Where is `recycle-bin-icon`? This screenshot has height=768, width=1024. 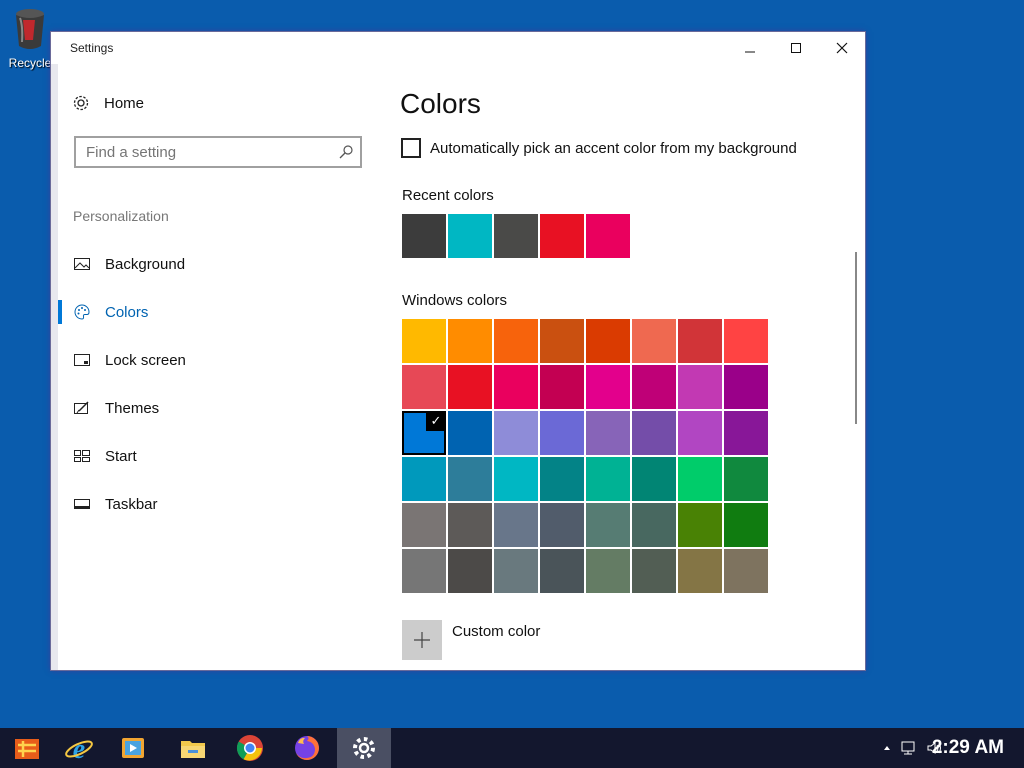
recycle-bin-icon is located at coordinates (30, 29).